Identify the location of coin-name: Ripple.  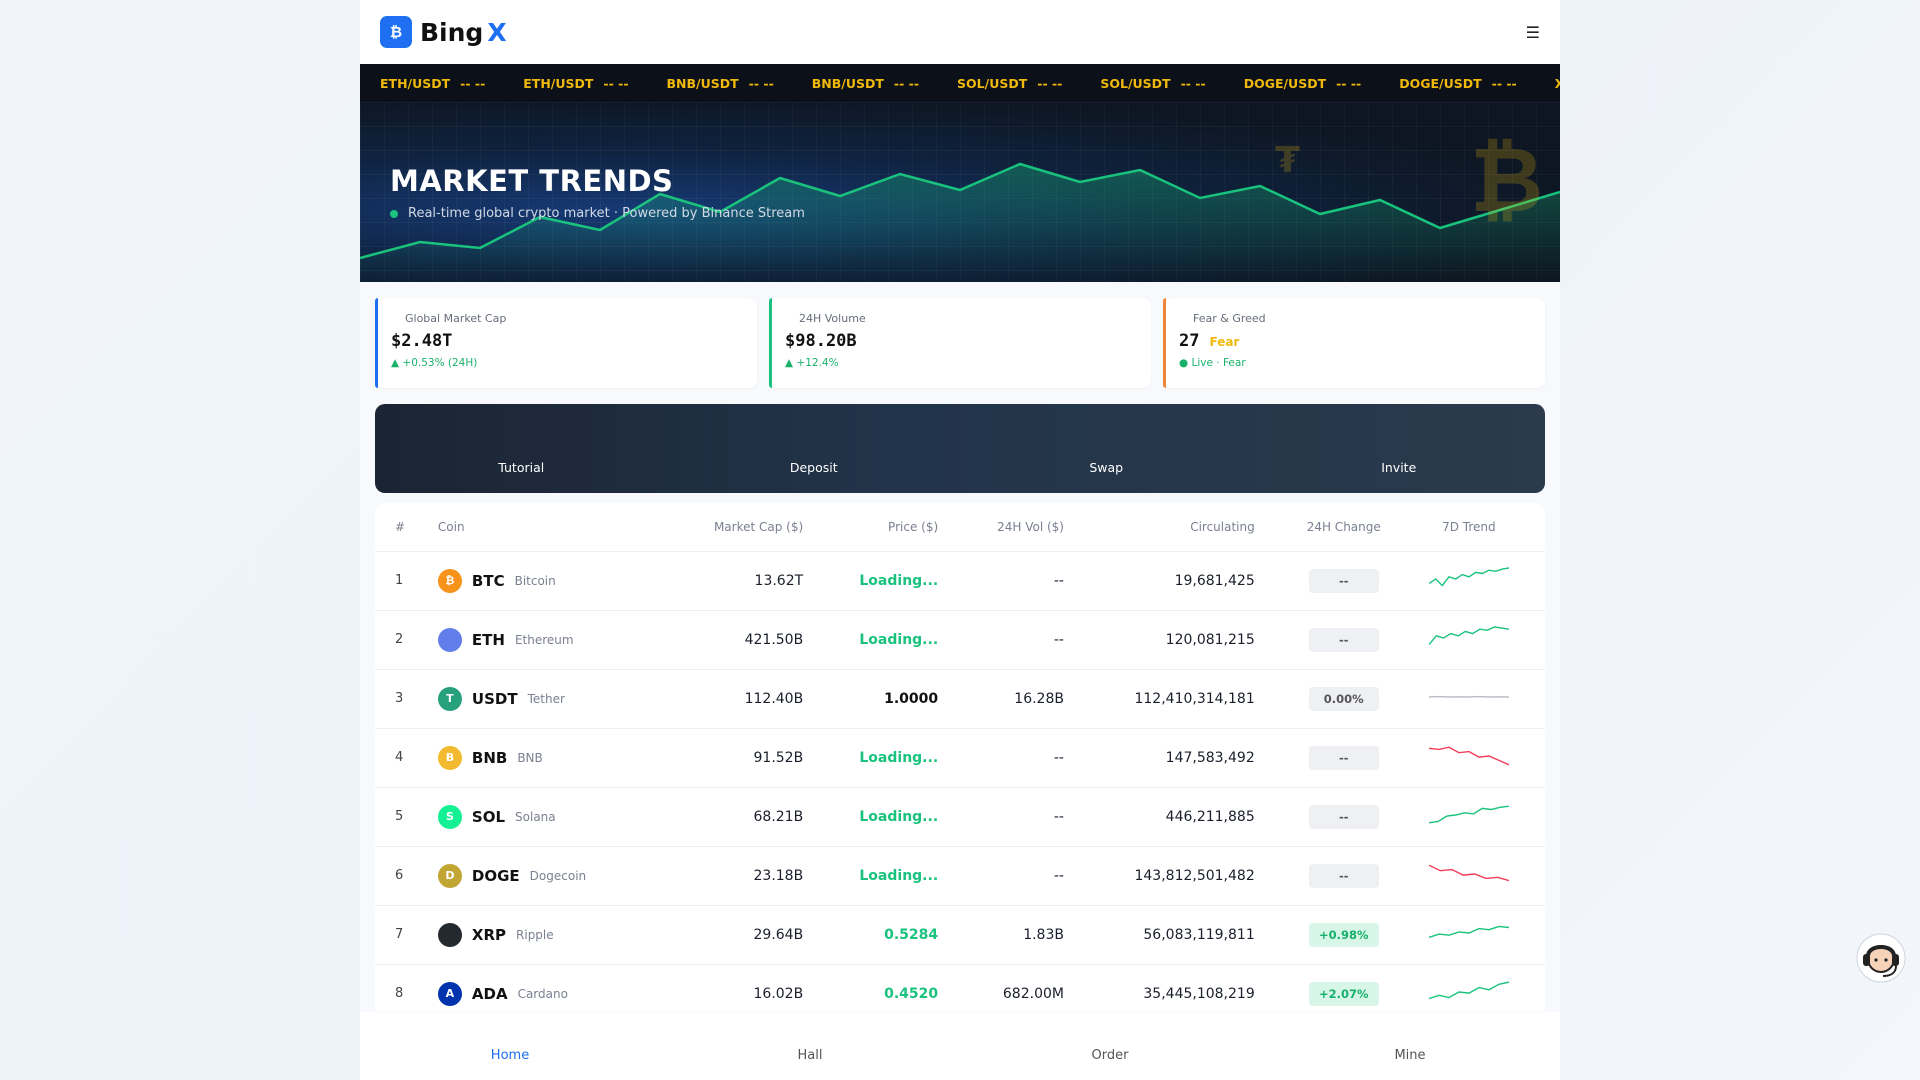
(535, 934).